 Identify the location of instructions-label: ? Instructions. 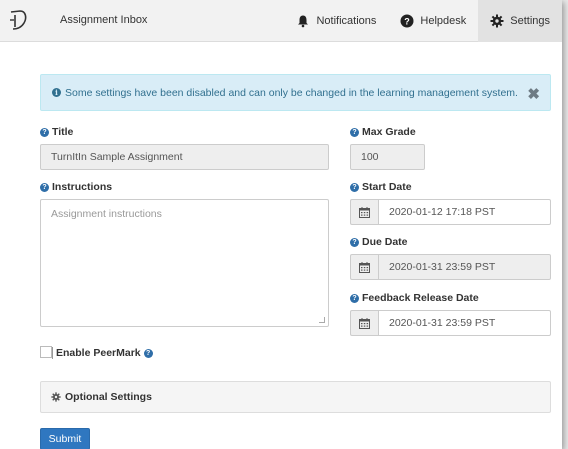
(76, 187).